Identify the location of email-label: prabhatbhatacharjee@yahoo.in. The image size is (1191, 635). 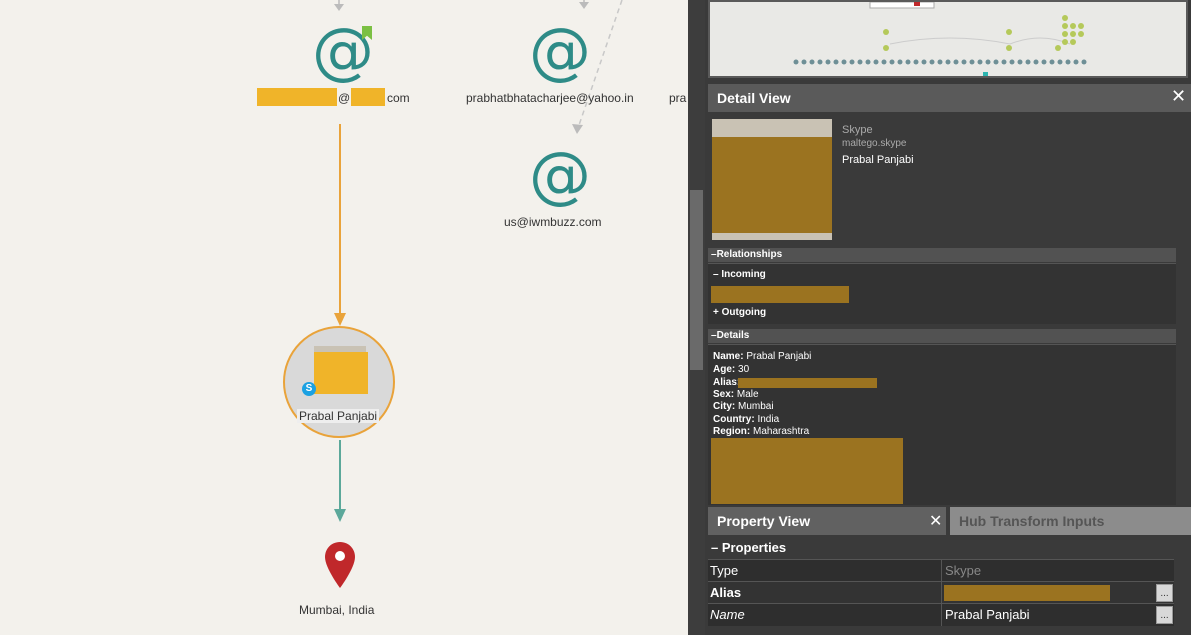
(550, 98).